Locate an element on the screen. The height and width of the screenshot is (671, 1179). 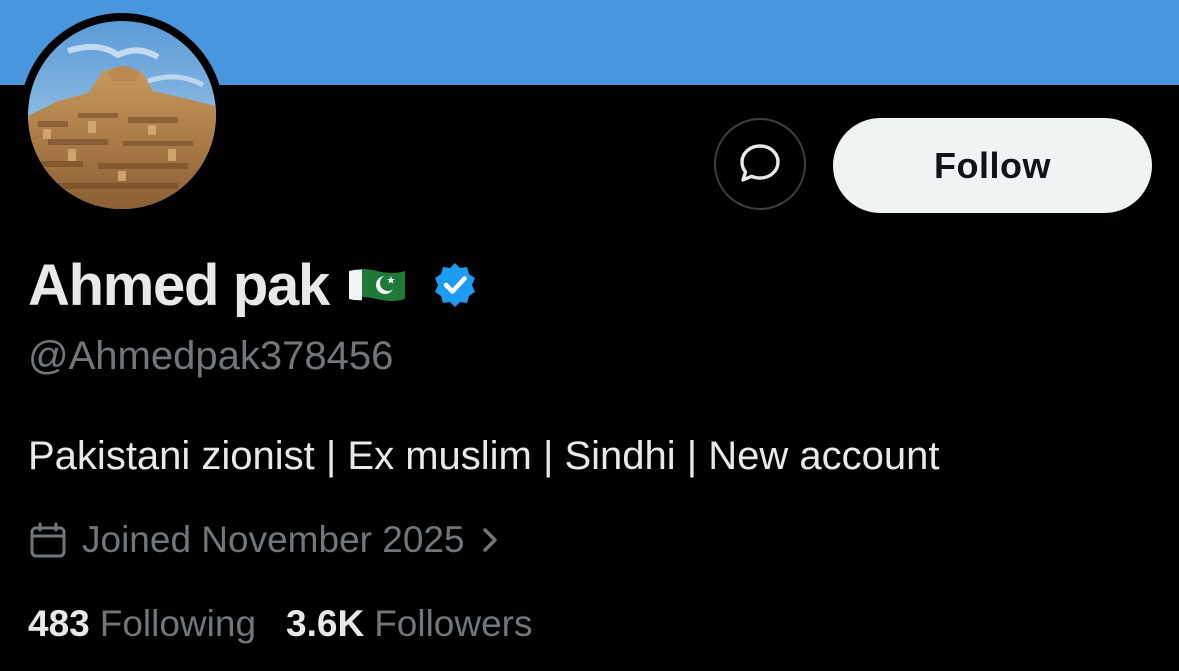
avatar is located at coordinates (122, 115).